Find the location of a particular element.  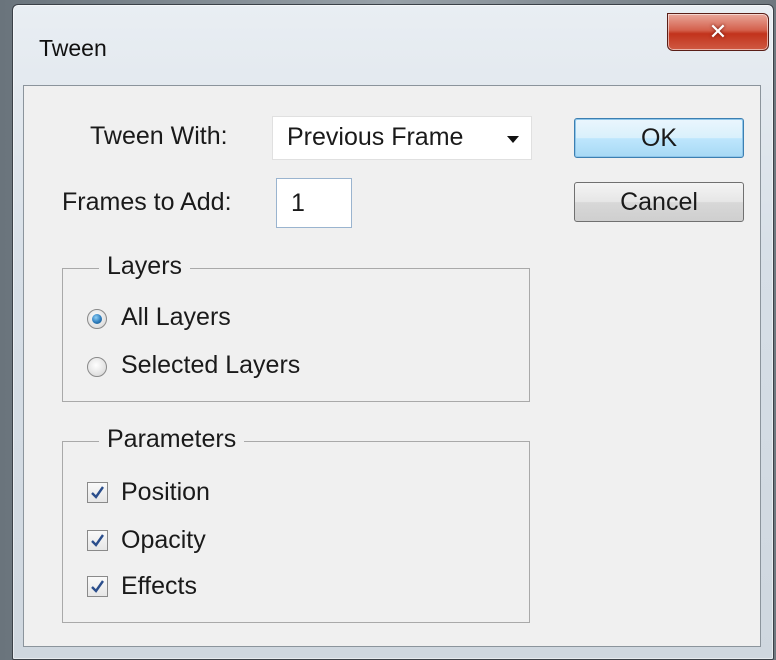

ok-button-label: OK is located at coordinates (659, 137).